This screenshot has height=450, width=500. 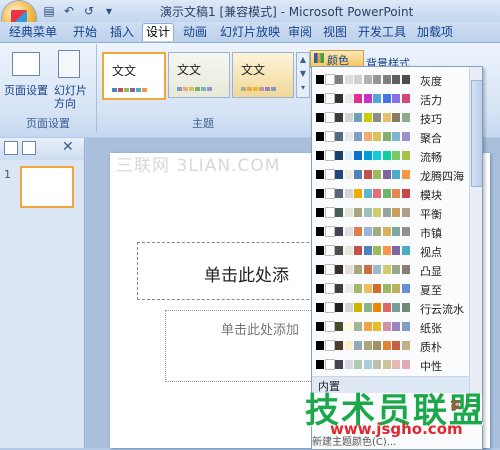 I want to click on theme-thumbnail-3: 文文, so click(x=263, y=75).